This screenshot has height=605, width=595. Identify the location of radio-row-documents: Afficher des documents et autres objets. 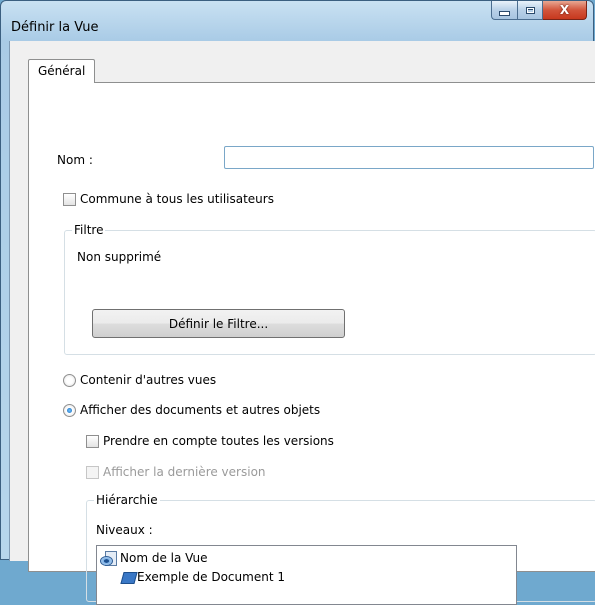
(191, 410).